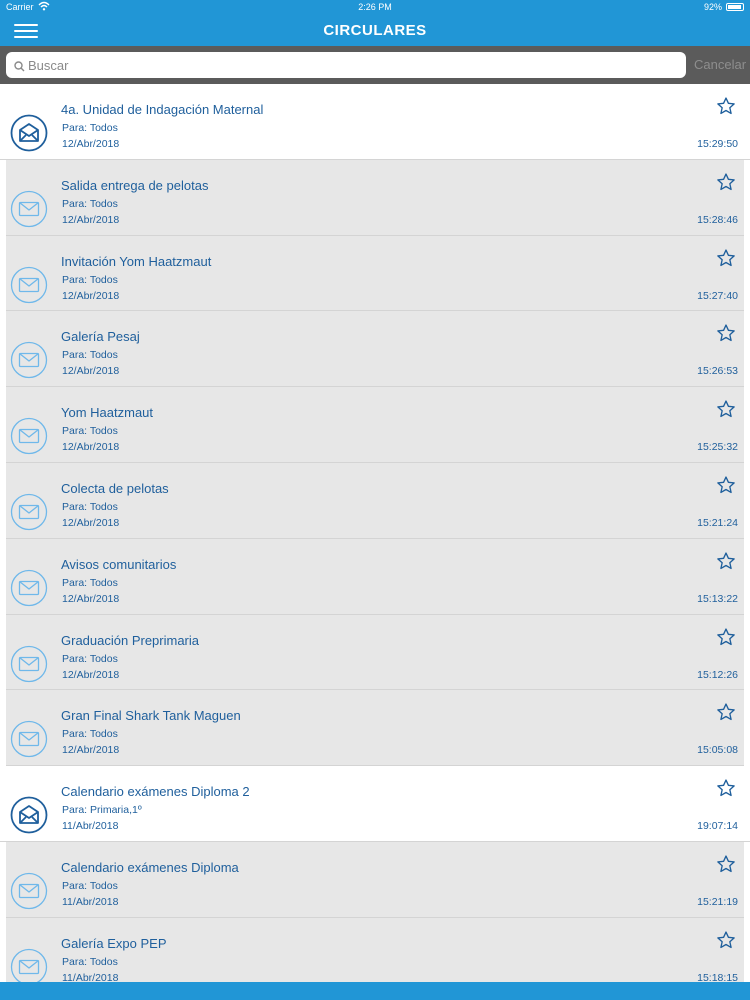 The width and height of the screenshot is (750, 1000). What do you see at coordinates (717, 522) in the screenshot?
I see `circular-time: 15:21:24` at bounding box center [717, 522].